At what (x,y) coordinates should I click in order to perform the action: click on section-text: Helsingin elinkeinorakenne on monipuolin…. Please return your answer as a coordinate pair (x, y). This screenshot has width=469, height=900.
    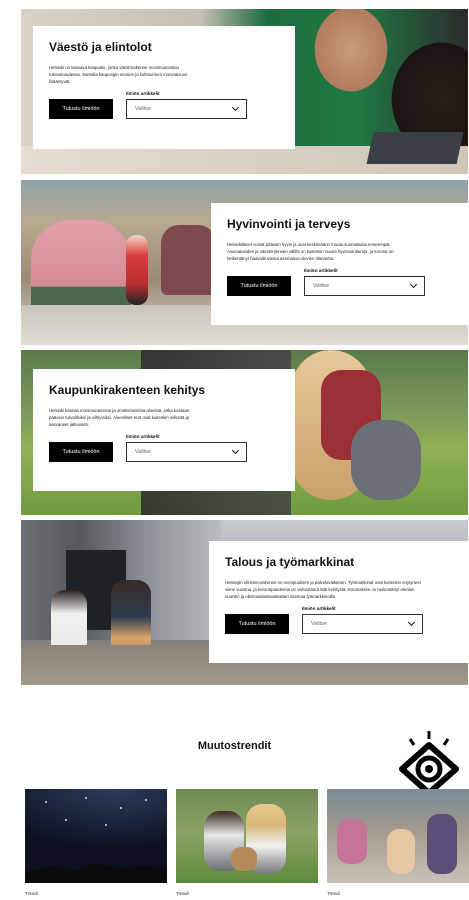
    Looking at the image, I should click on (323, 589).